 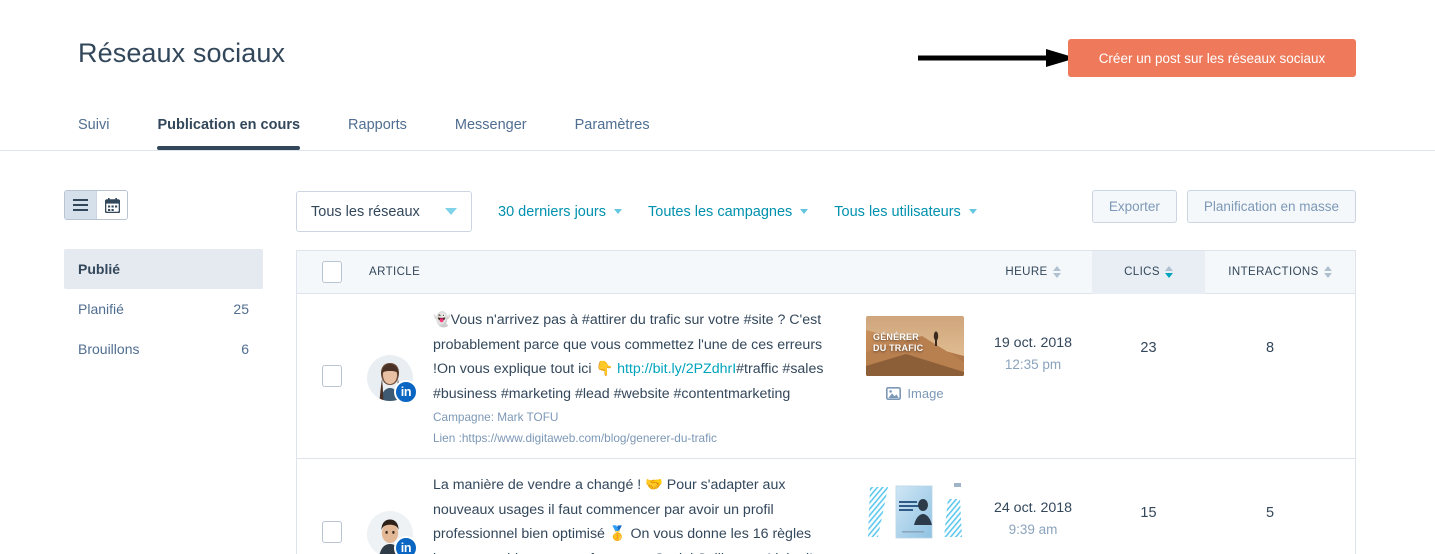 I want to click on column-header-heure: HEURE, so click(x=1033, y=272).